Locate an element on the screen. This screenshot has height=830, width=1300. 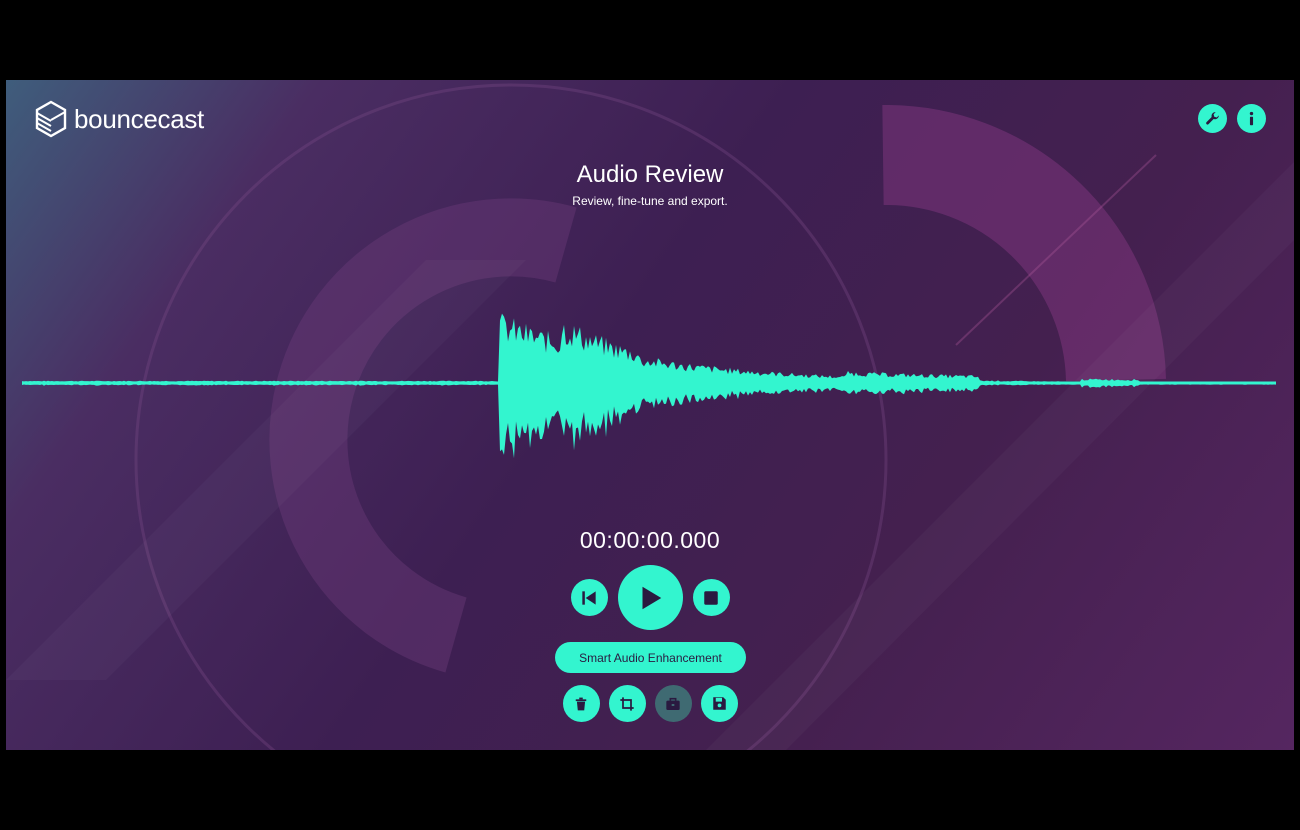
header-actions is located at coordinates (1232, 118).